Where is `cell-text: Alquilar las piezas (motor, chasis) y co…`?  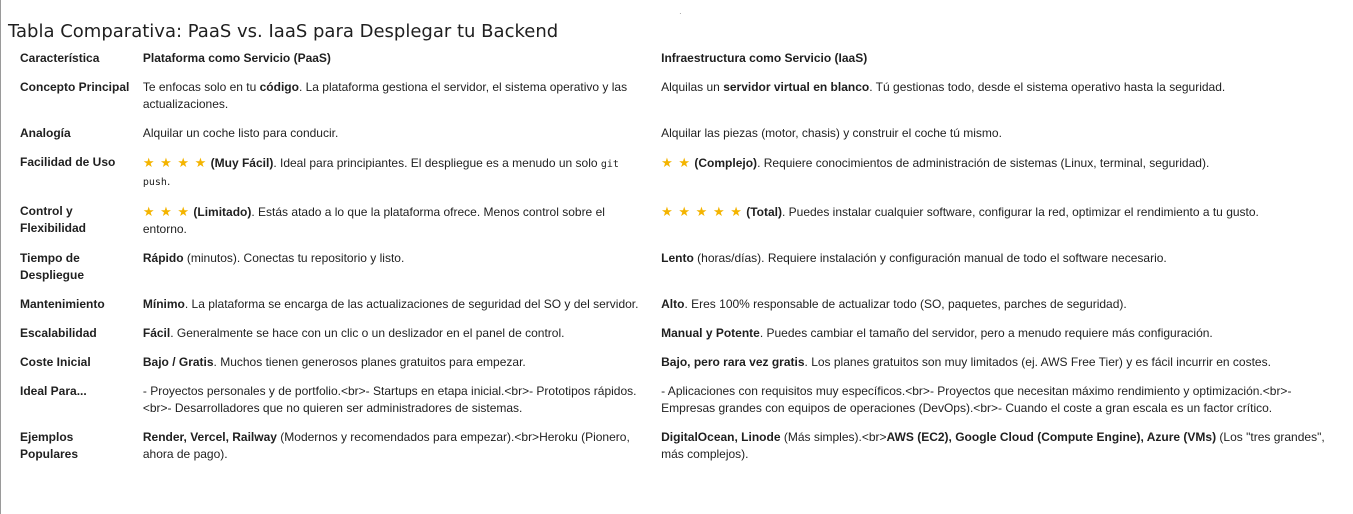 cell-text: Alquilar las piezas (motor, chasis) y co… is located at coordinates (831, 133).